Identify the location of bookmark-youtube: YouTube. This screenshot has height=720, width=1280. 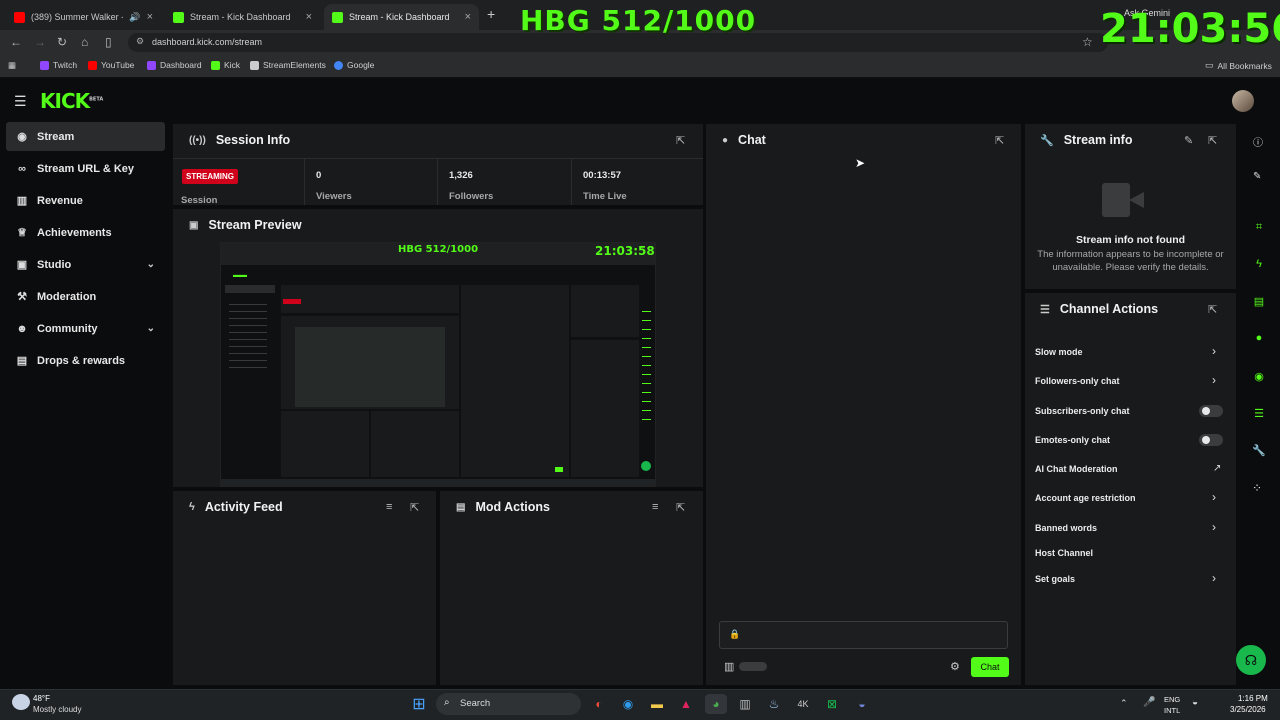
(111, 65).